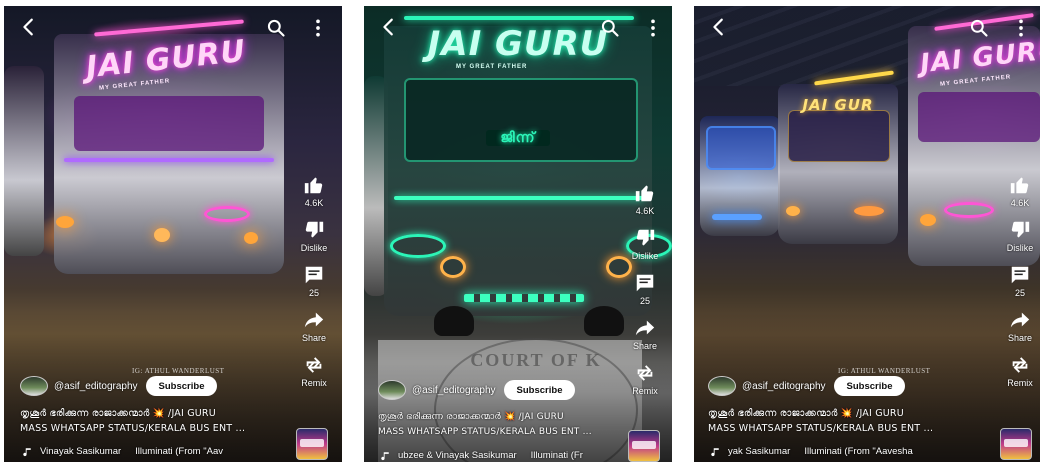  What do you see at coordinates (518, 138) in the screenshot?
I see `bus-destination-board: ജിന്ന്` at bounding box center [518, 138].